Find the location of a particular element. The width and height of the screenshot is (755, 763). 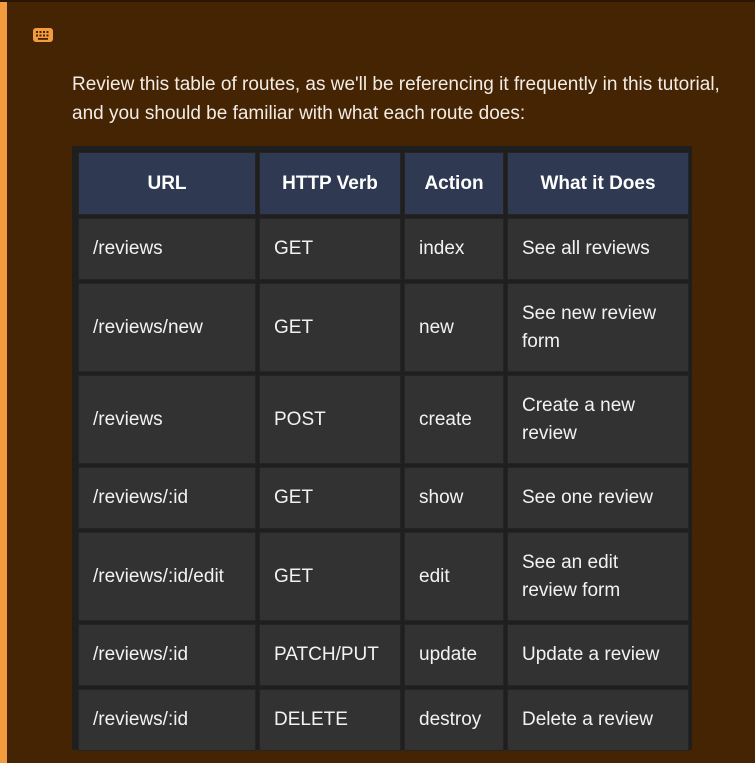

table-row: /reviews/new GET new See new review form is located at coordinates (383, 327).